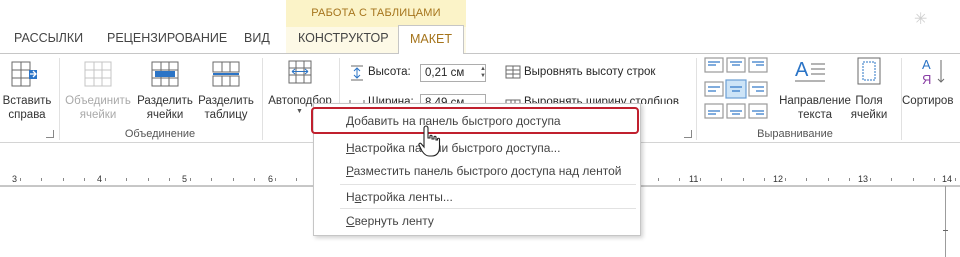 The height and width of the screenshot is (257, 960). Describe the element at coordinates (391, 99) in the screenshot. I see `column-width-label: Ширина:` at that location.